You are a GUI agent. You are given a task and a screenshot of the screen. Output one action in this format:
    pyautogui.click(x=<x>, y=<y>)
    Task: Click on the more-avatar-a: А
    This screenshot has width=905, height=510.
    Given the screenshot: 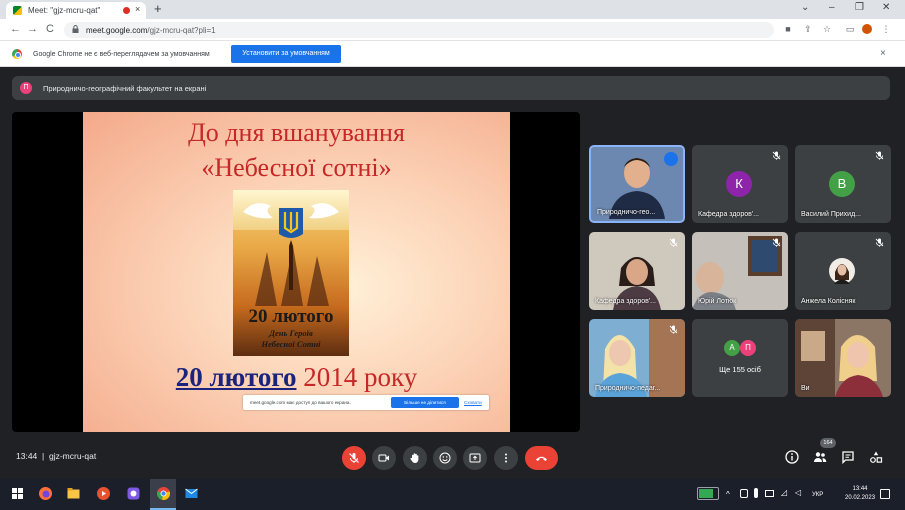 What is the action you would take?
    pyautogui.click(x=732, y=348)
    